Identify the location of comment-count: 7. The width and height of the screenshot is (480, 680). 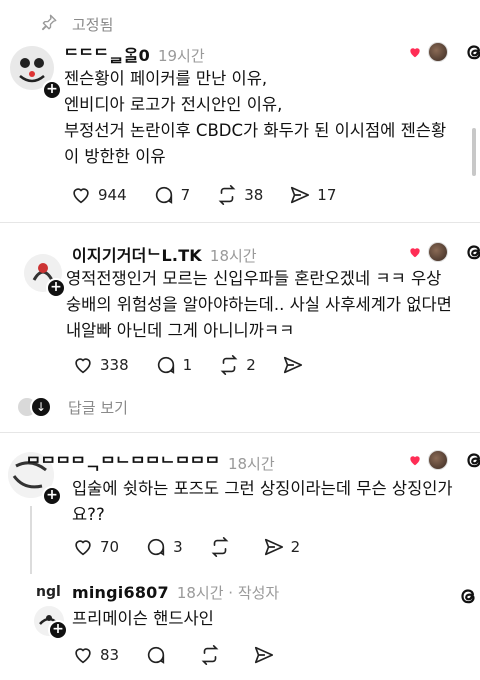
(185, 195).